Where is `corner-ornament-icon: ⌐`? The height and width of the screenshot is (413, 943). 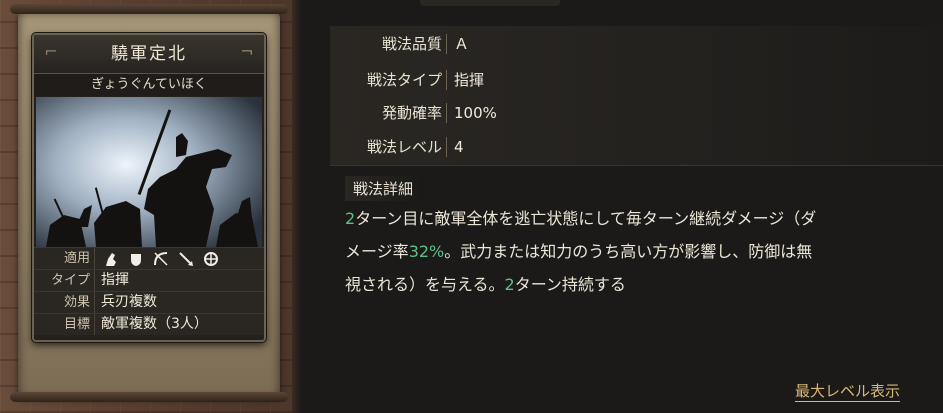 corner-ornament-icon: ⌐ is located at coordinates (51, 51).